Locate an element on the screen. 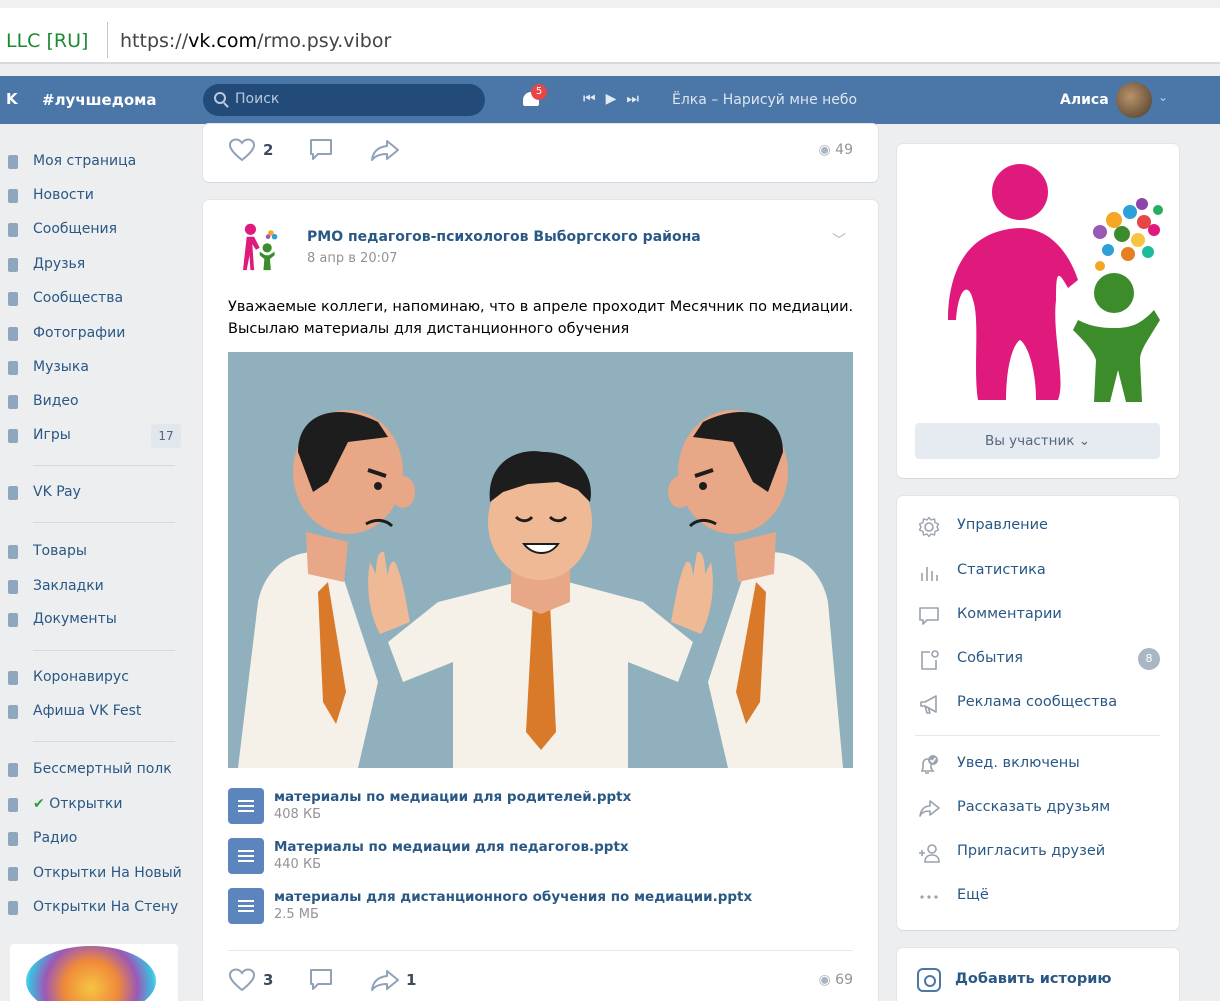 Image resolution: width=1220 pixels, height=1001 pixels. document-icon is located at coordinates (246, 806).